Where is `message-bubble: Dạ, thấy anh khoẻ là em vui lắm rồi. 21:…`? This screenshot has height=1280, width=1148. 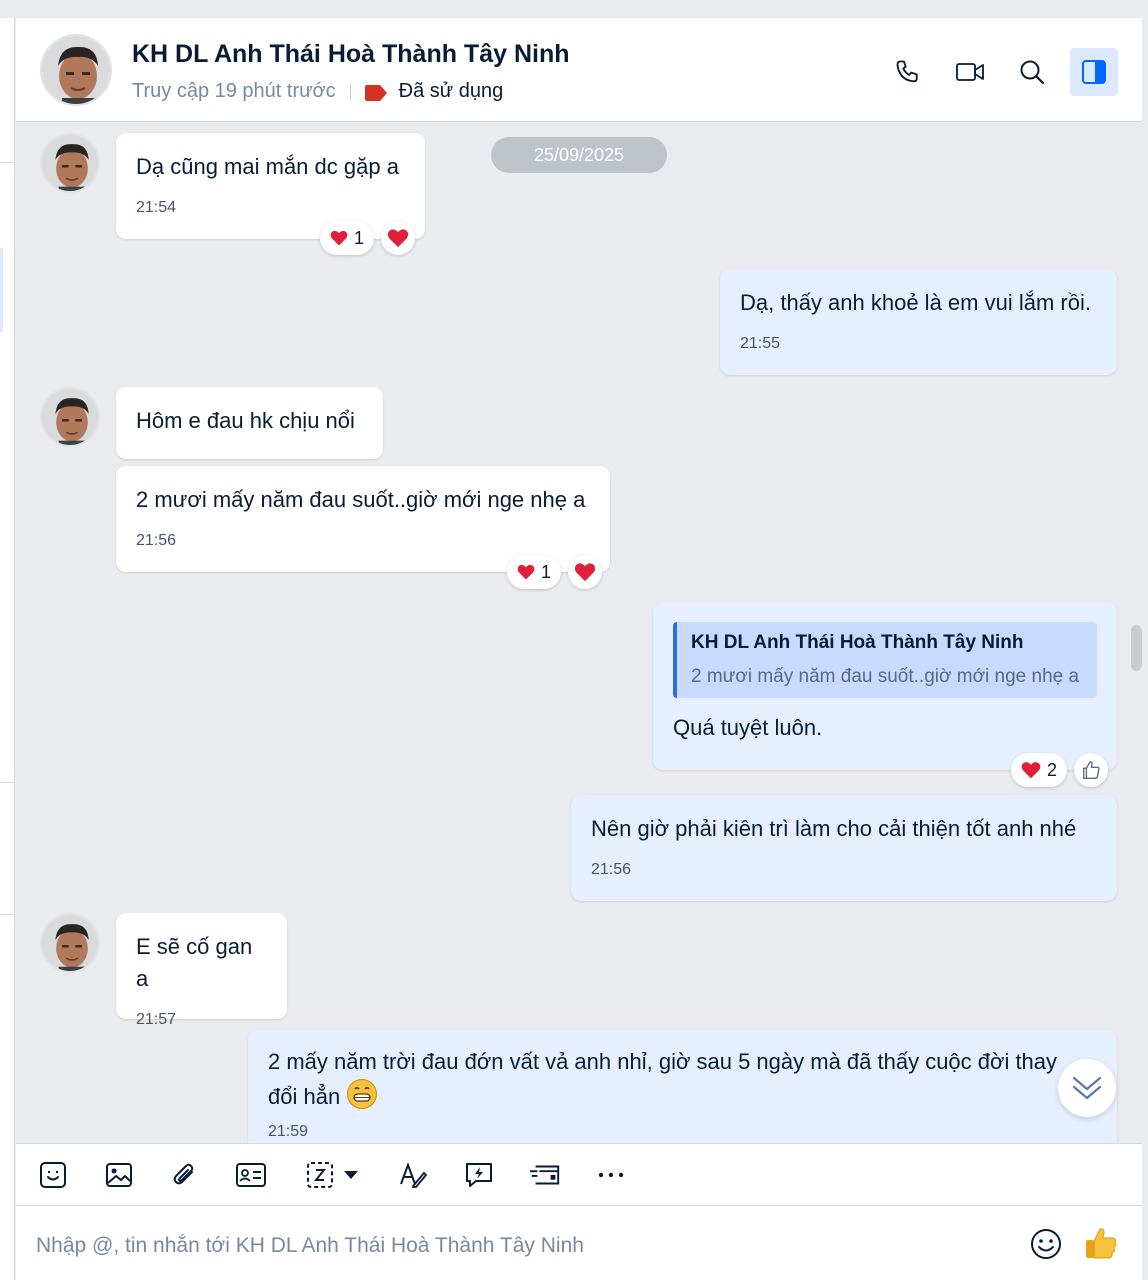 message-bubble: Dạ, thấy anh khoẻ là em vui lắm rồi. 21:… is located at coordinates (918, 322).